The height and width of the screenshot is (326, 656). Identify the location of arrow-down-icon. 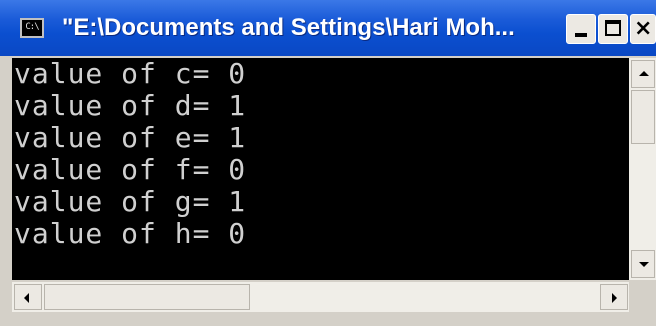
(644, 264).